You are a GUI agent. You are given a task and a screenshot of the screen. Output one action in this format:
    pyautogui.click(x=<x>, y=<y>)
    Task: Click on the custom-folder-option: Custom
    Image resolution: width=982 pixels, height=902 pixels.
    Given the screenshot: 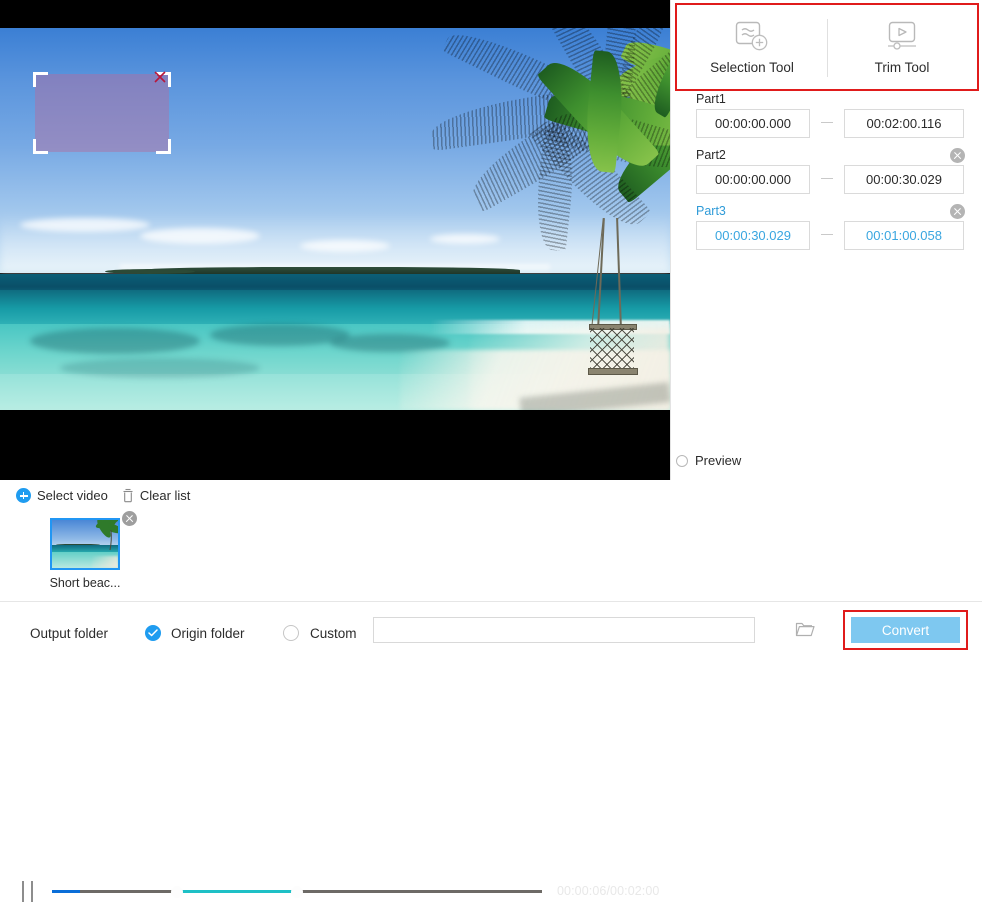 What is the action you would take?
    pyautogui.click(x=320, y=633)
    